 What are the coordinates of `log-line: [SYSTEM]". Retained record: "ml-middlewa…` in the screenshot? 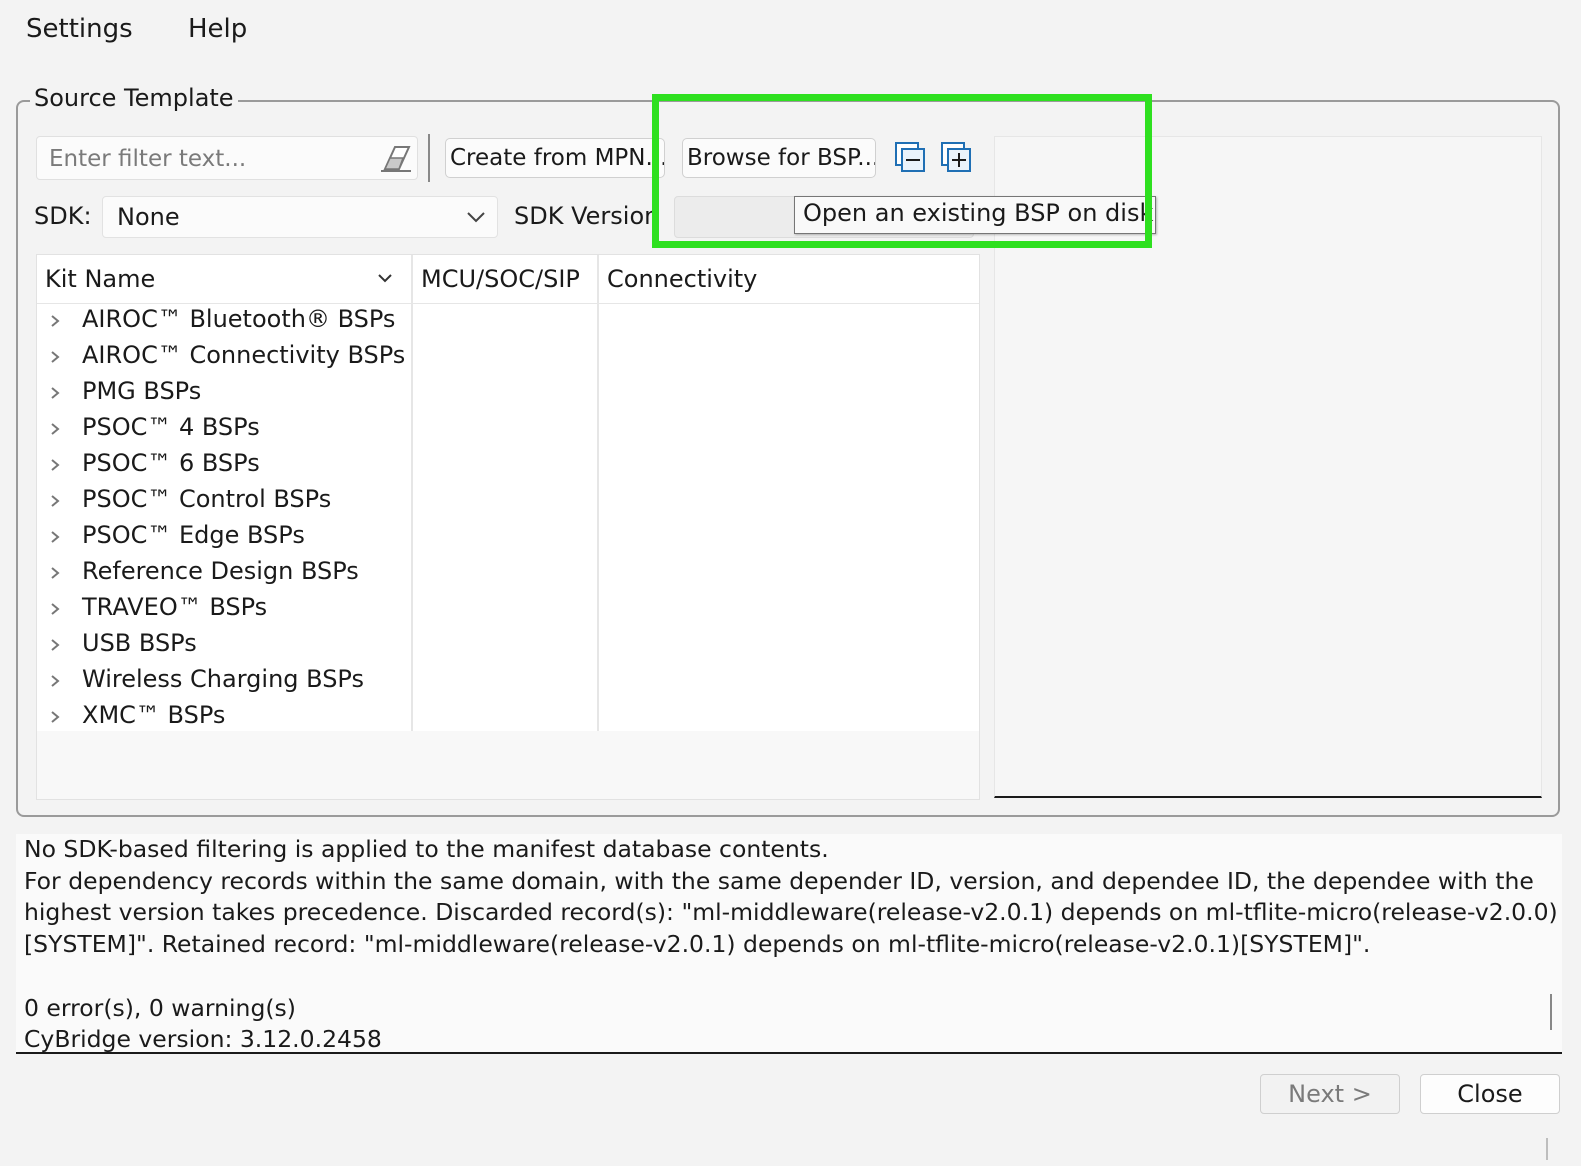 It's located at (697, 944).